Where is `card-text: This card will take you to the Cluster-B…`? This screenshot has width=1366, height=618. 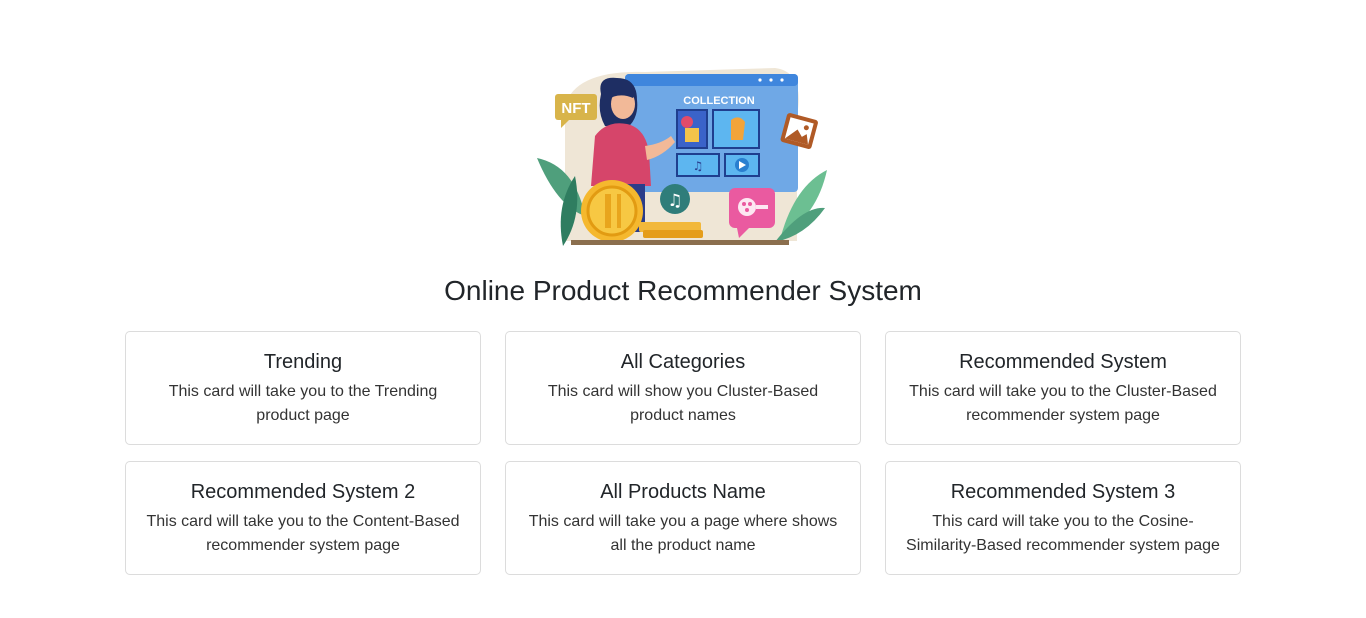
card-text: This card will take you to the Cluster-B… is located at coordinates (1063, 403).